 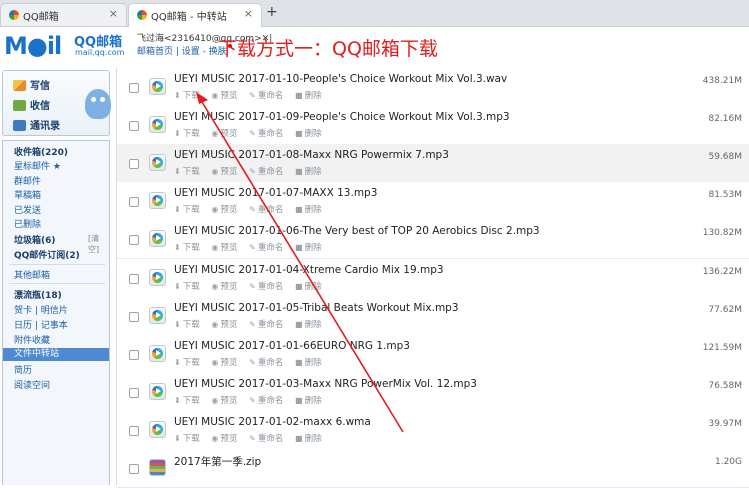 What do you see at coordinates (27, 180) in the screenshot?
I see `folder-group-mail: 群邮件` at bounding box center [27, 180].